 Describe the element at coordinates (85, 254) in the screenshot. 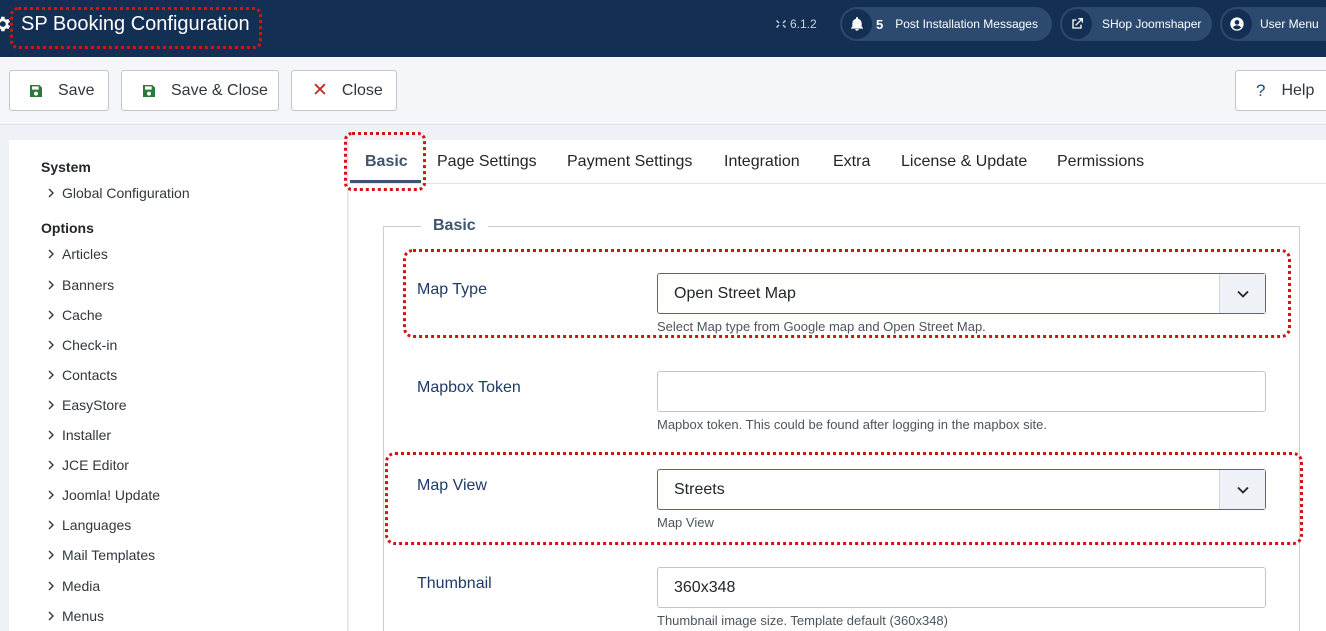

I see `sidebar-item-label: Articles` at that location.